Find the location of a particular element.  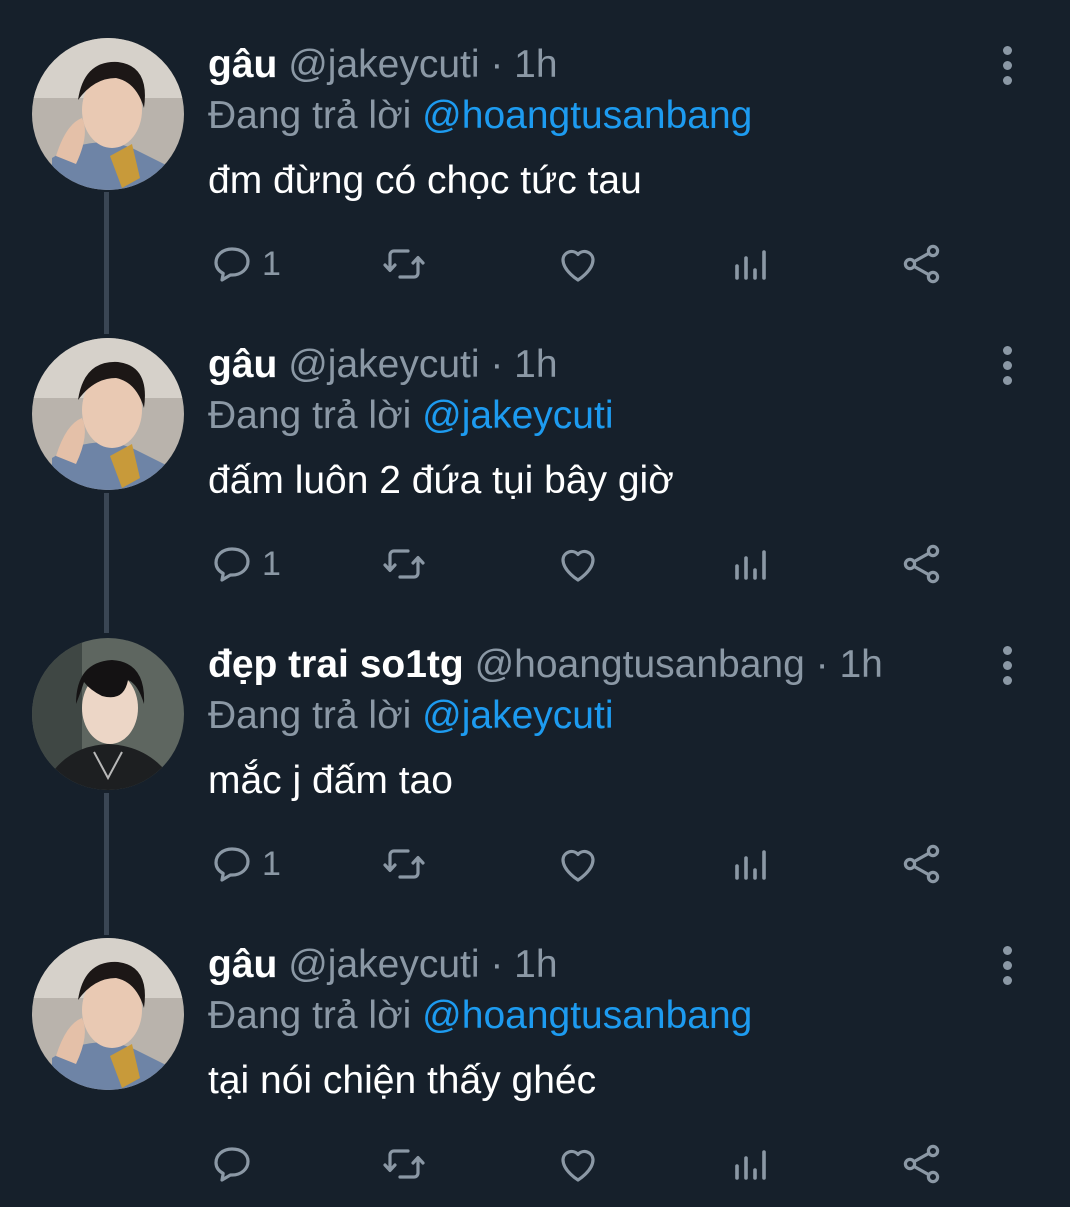

tweet-text: tại nói chiện thấy ghéc is located at coordinates (402, 1080).